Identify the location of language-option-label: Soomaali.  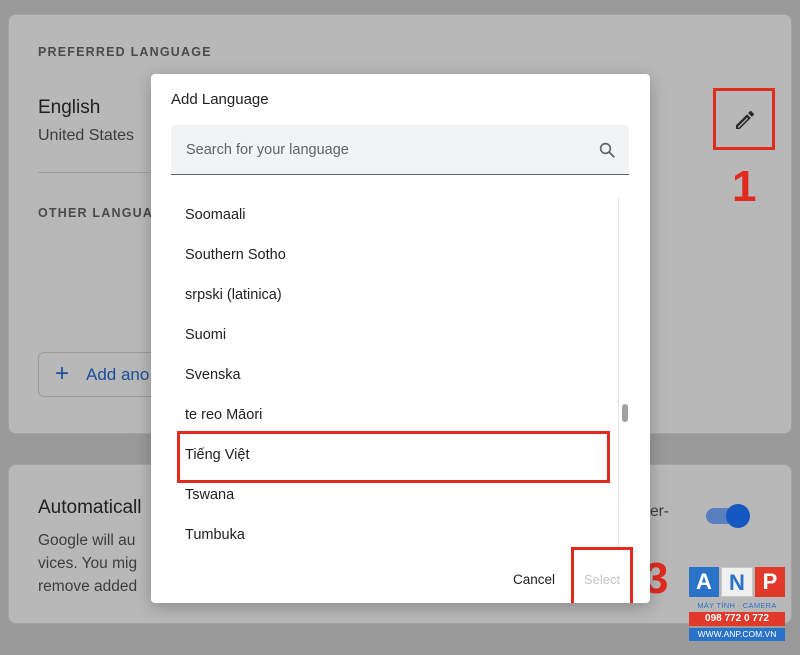
(215, 215).